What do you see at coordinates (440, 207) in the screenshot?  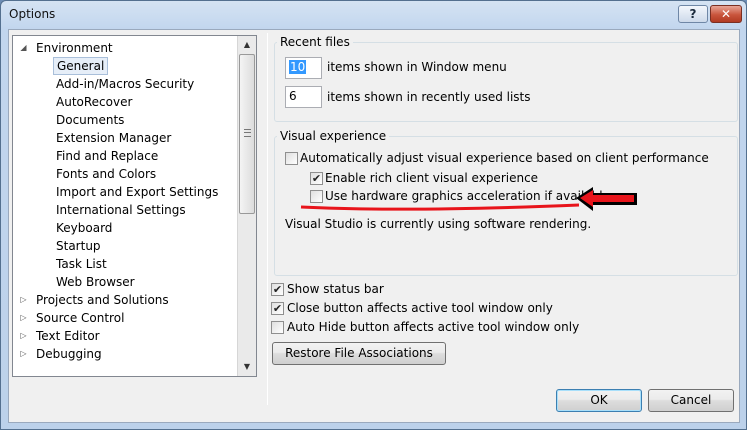 I see `annotation-underline` at bounding box center [440, 207].